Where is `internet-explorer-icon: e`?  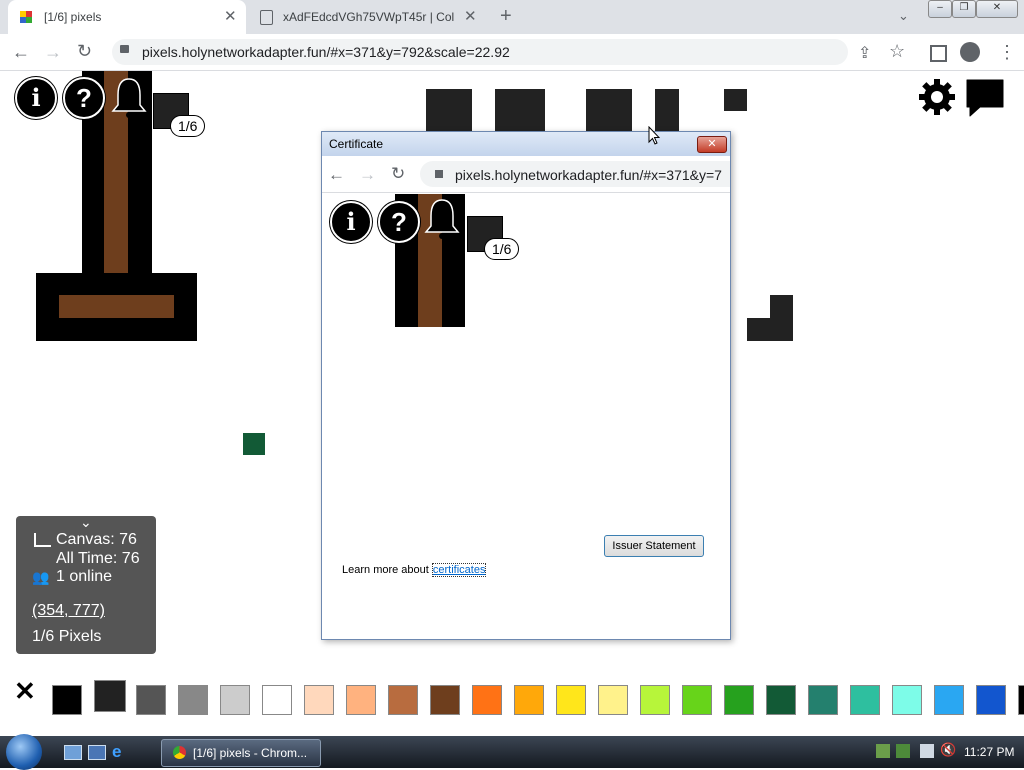
internet-explorer-icon: e is located at coordinates (120, 751).